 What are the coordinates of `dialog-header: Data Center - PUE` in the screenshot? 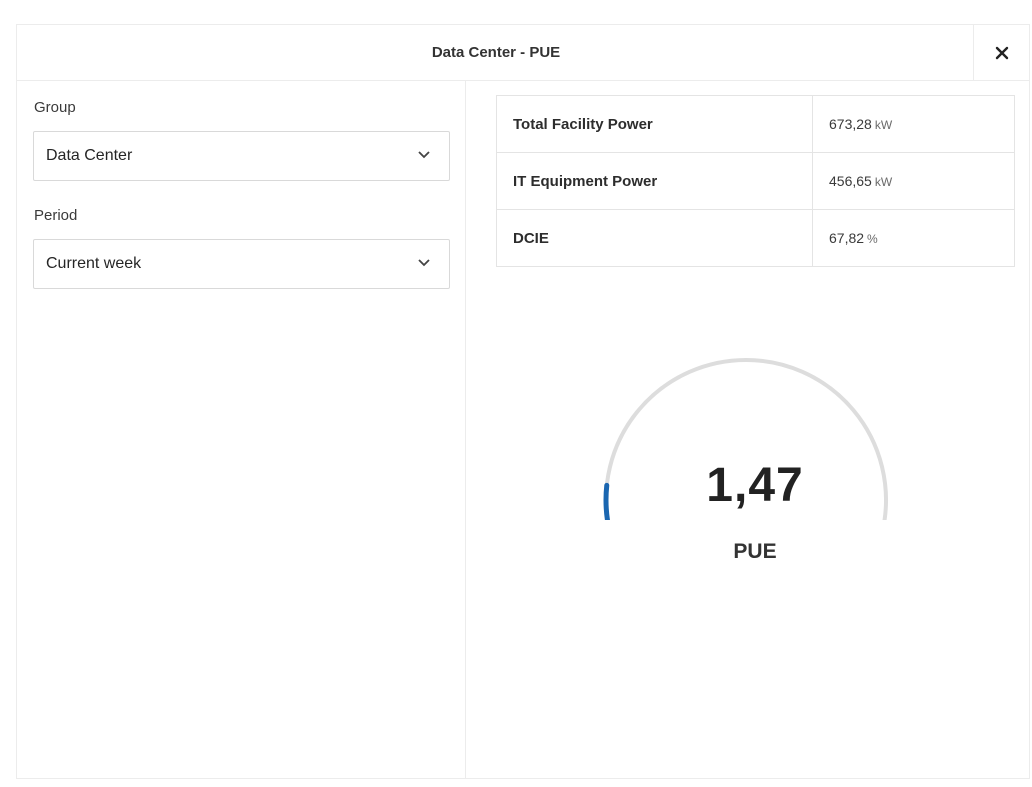 It's located at (523, 53).